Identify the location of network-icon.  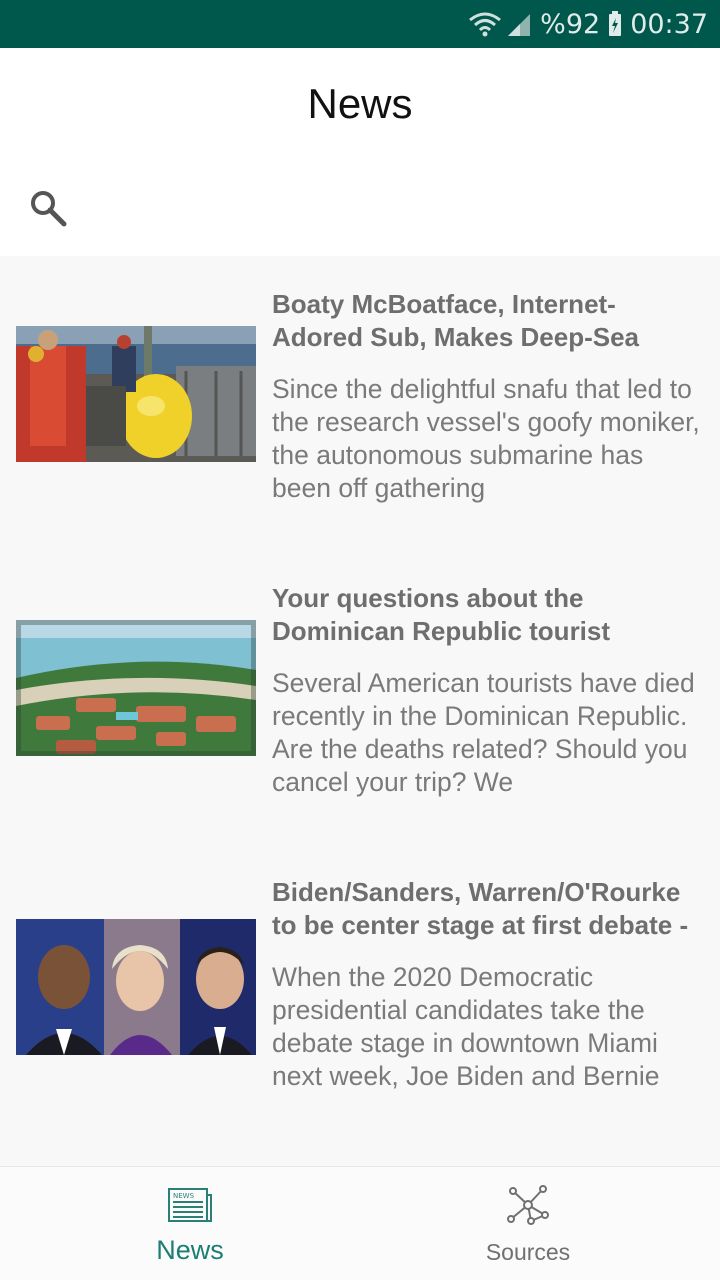
(528, 1205).